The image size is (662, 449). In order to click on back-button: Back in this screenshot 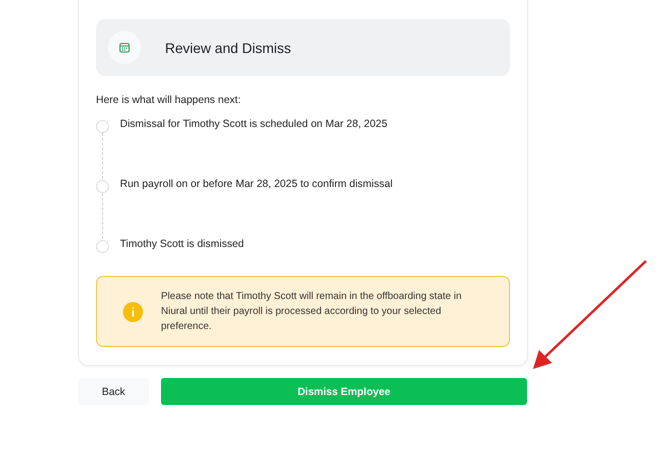, I will do `click(113, 391)`.